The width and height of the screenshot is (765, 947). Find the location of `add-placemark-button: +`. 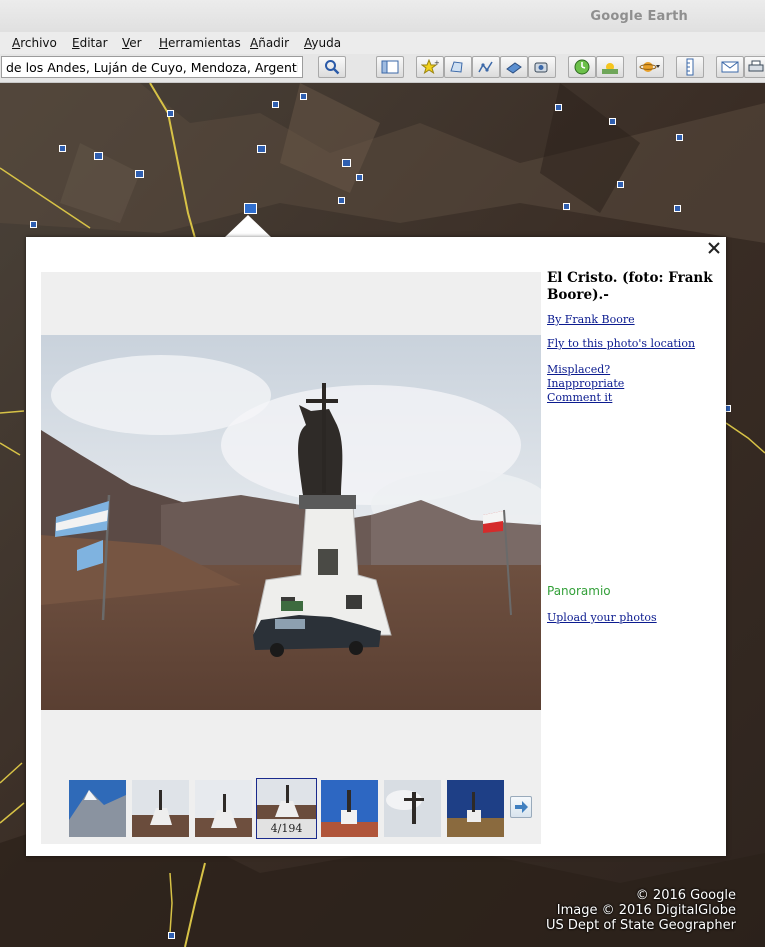

add-placemark-button: + is located at coordinates (430, 67).